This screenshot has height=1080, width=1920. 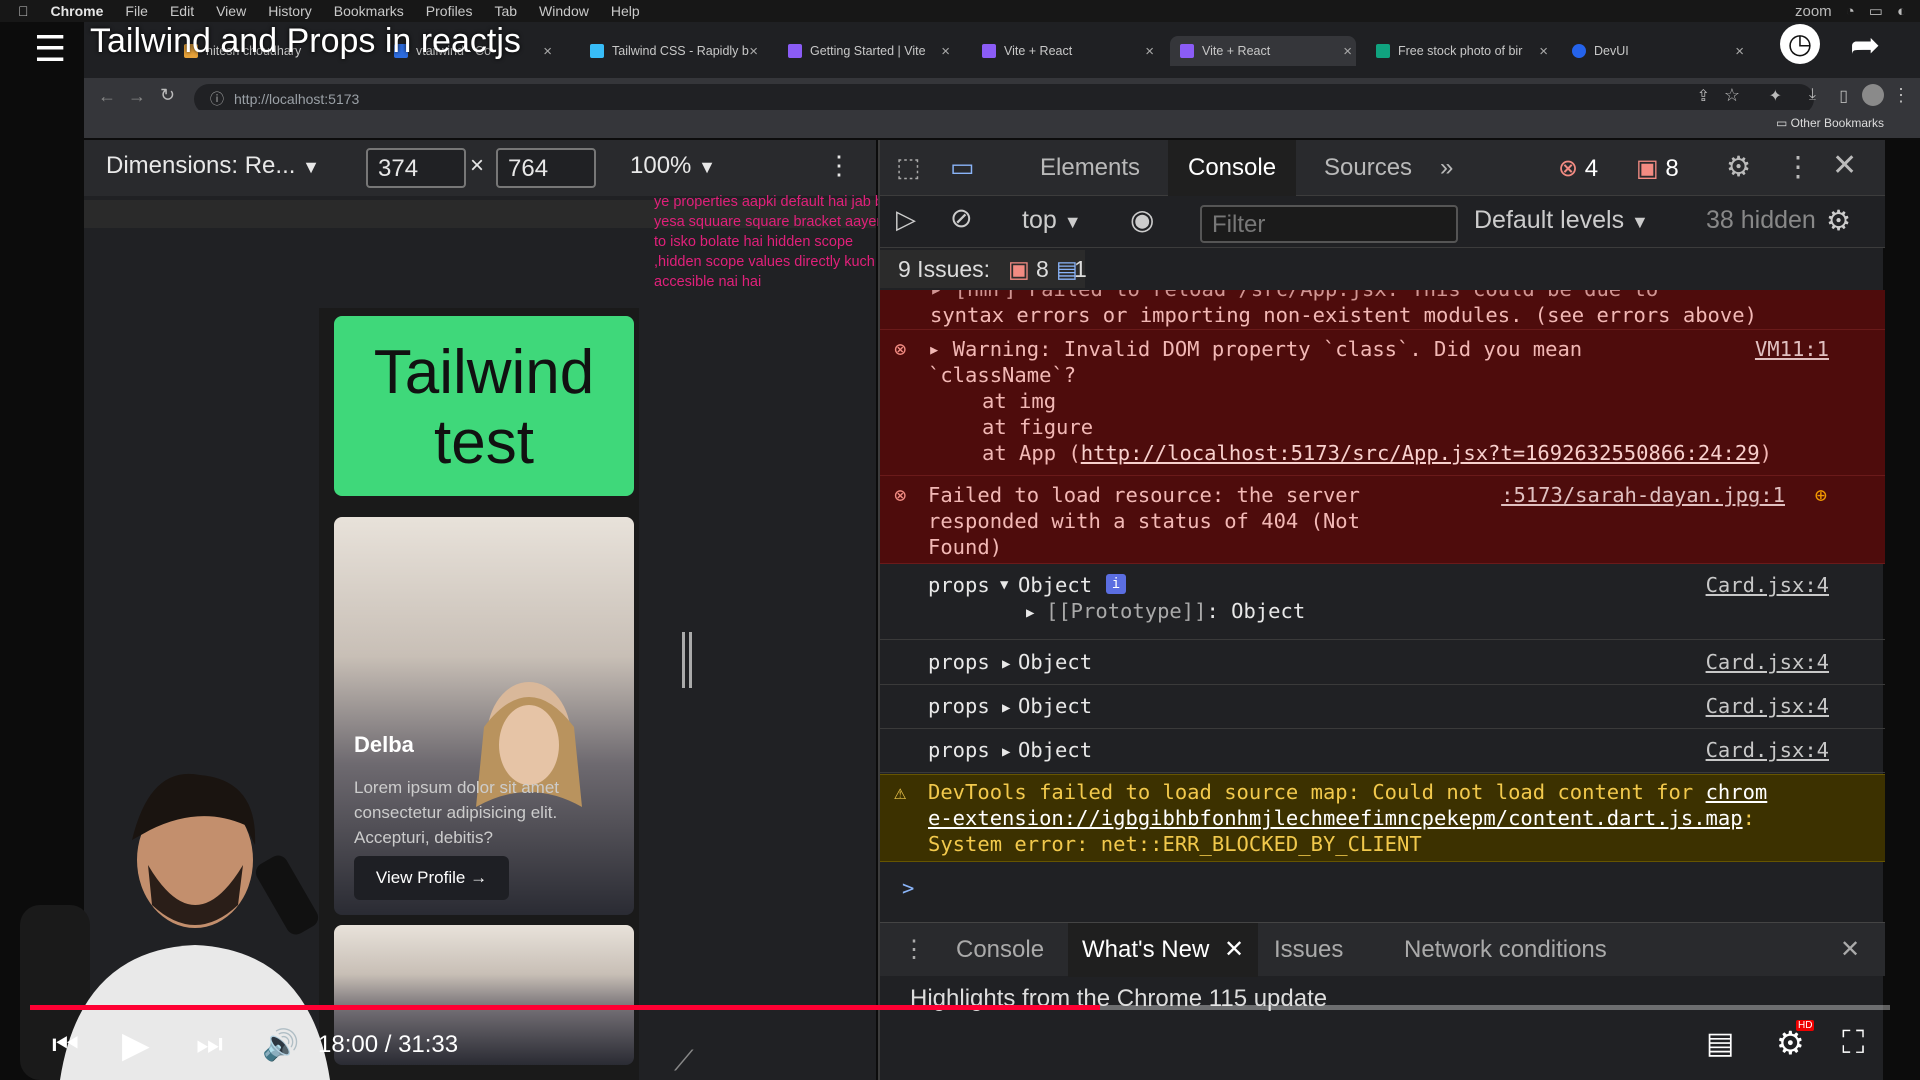 I want to click on share-icon: ⇪, so click(x=1703, y=96).